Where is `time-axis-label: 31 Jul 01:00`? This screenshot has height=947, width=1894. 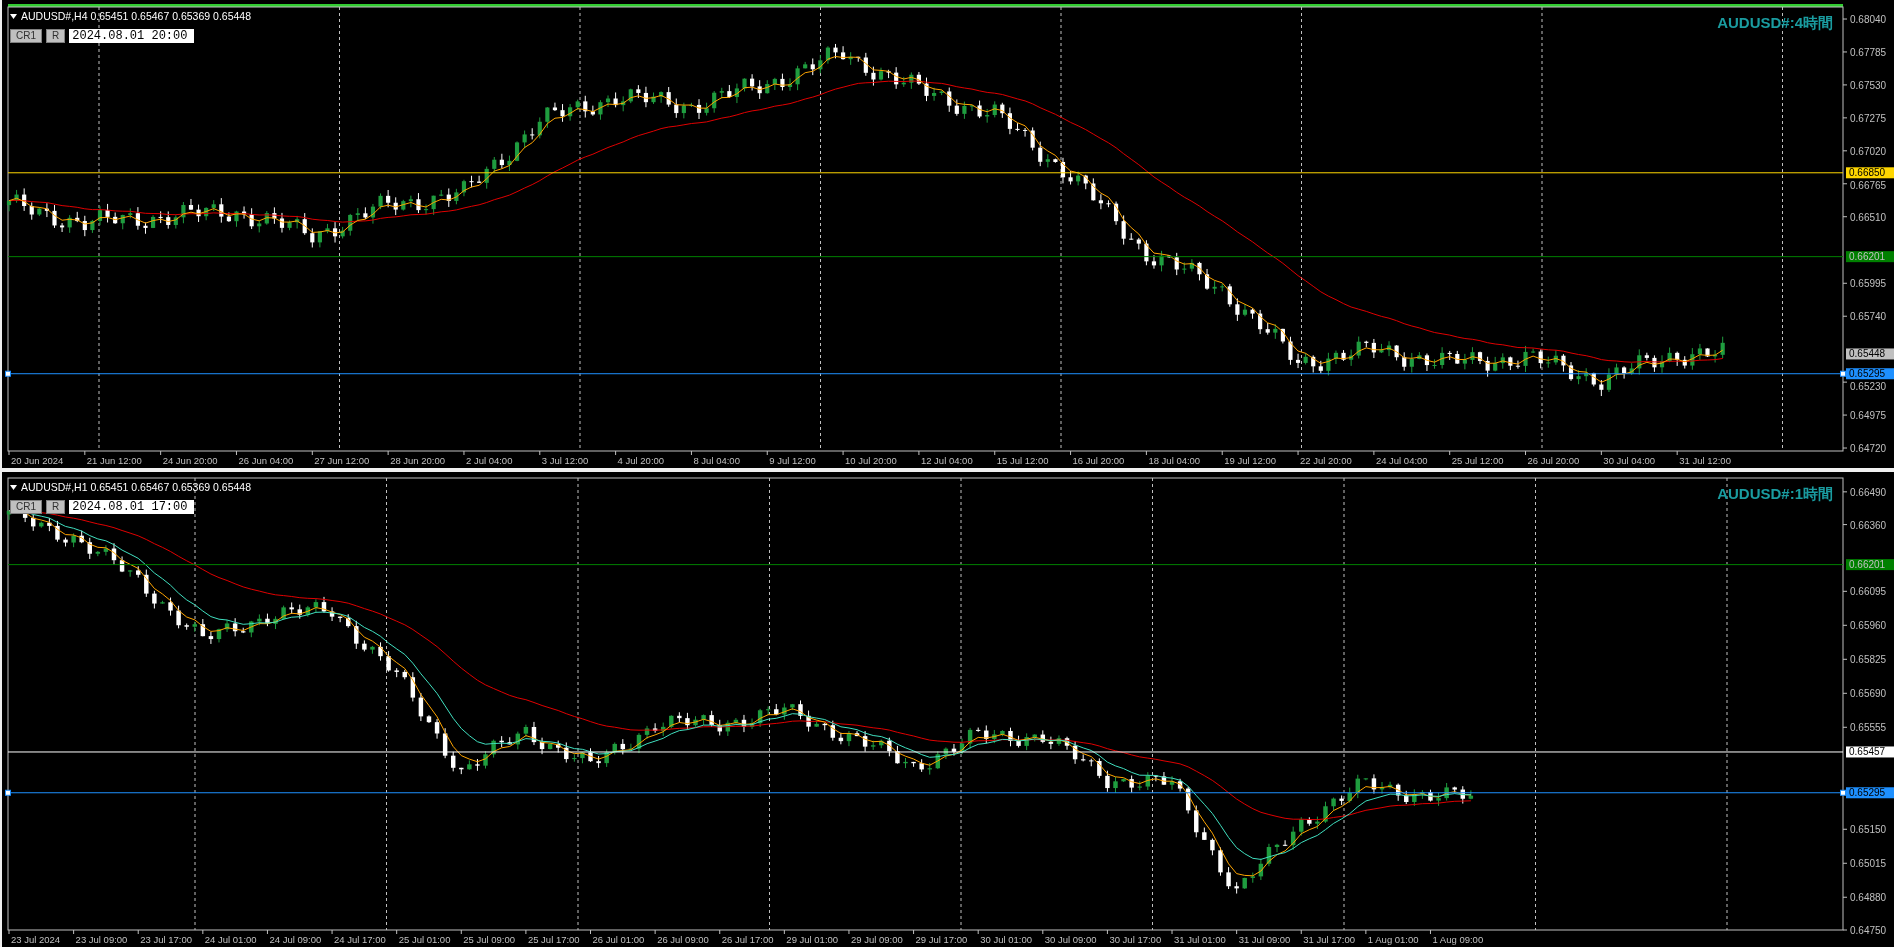 time-axis-label: 31 Jul 01:00 is located at coordinates (1200, 939).